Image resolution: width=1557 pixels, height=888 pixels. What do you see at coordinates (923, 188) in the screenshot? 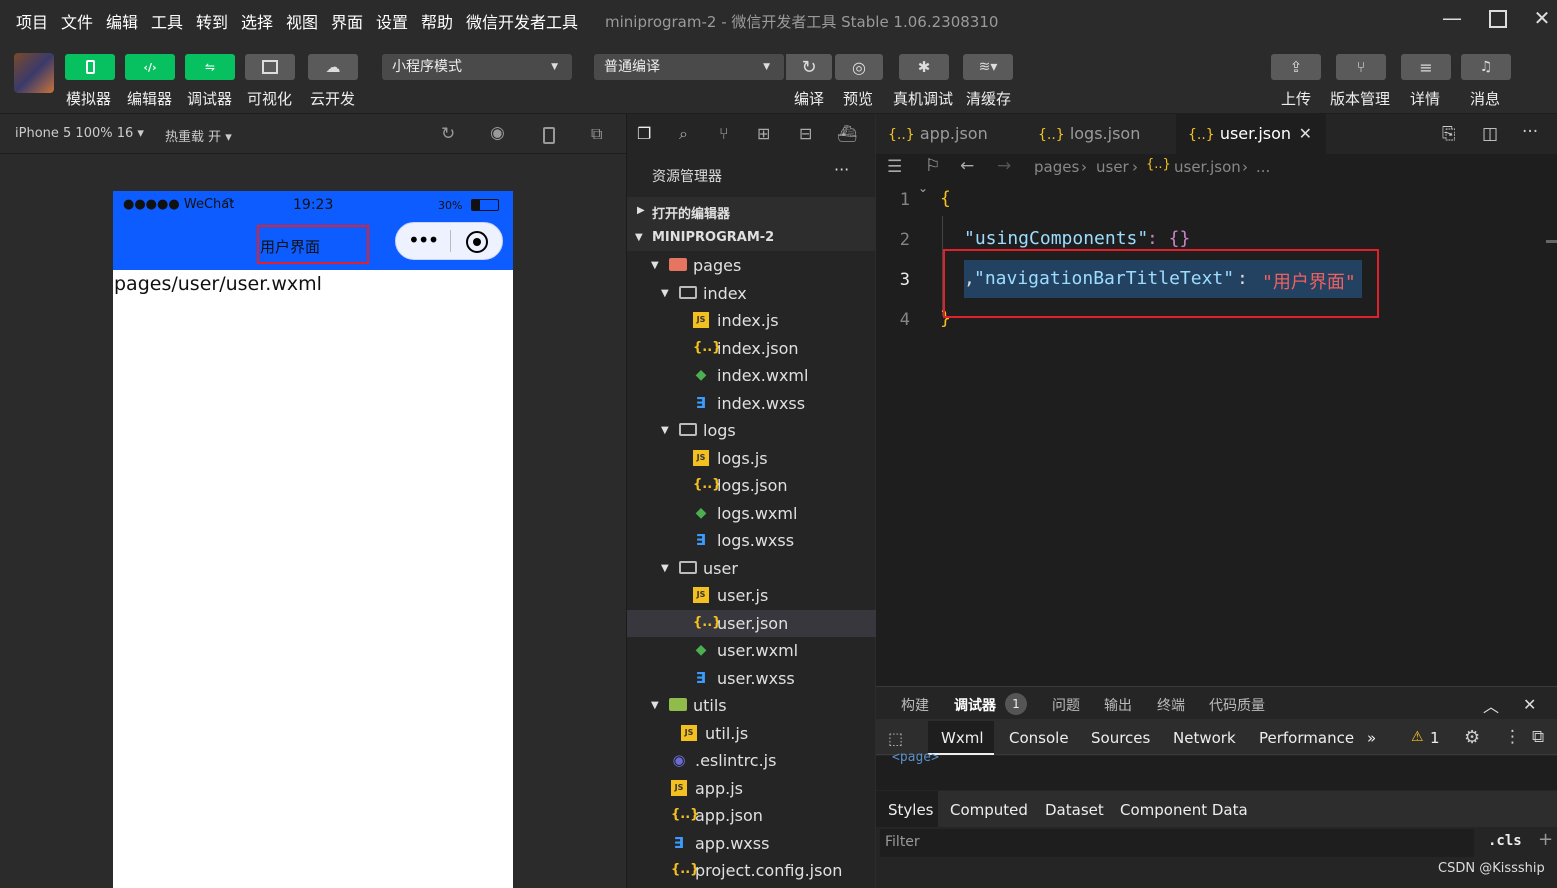
I see `fold-icon: ⌄` at bounding box center [923, 188].